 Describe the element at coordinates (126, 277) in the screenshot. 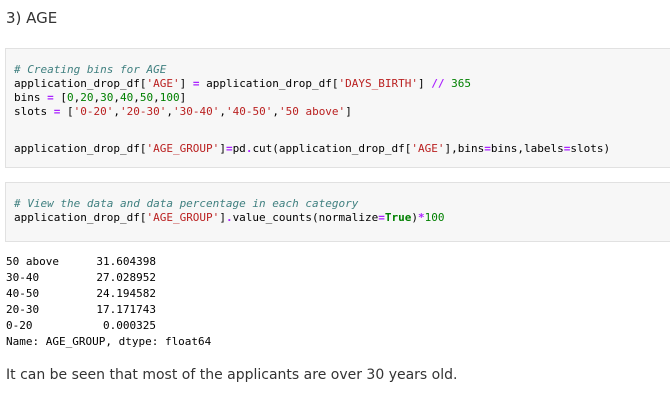

I see `output-value: 27.028952` at that location.